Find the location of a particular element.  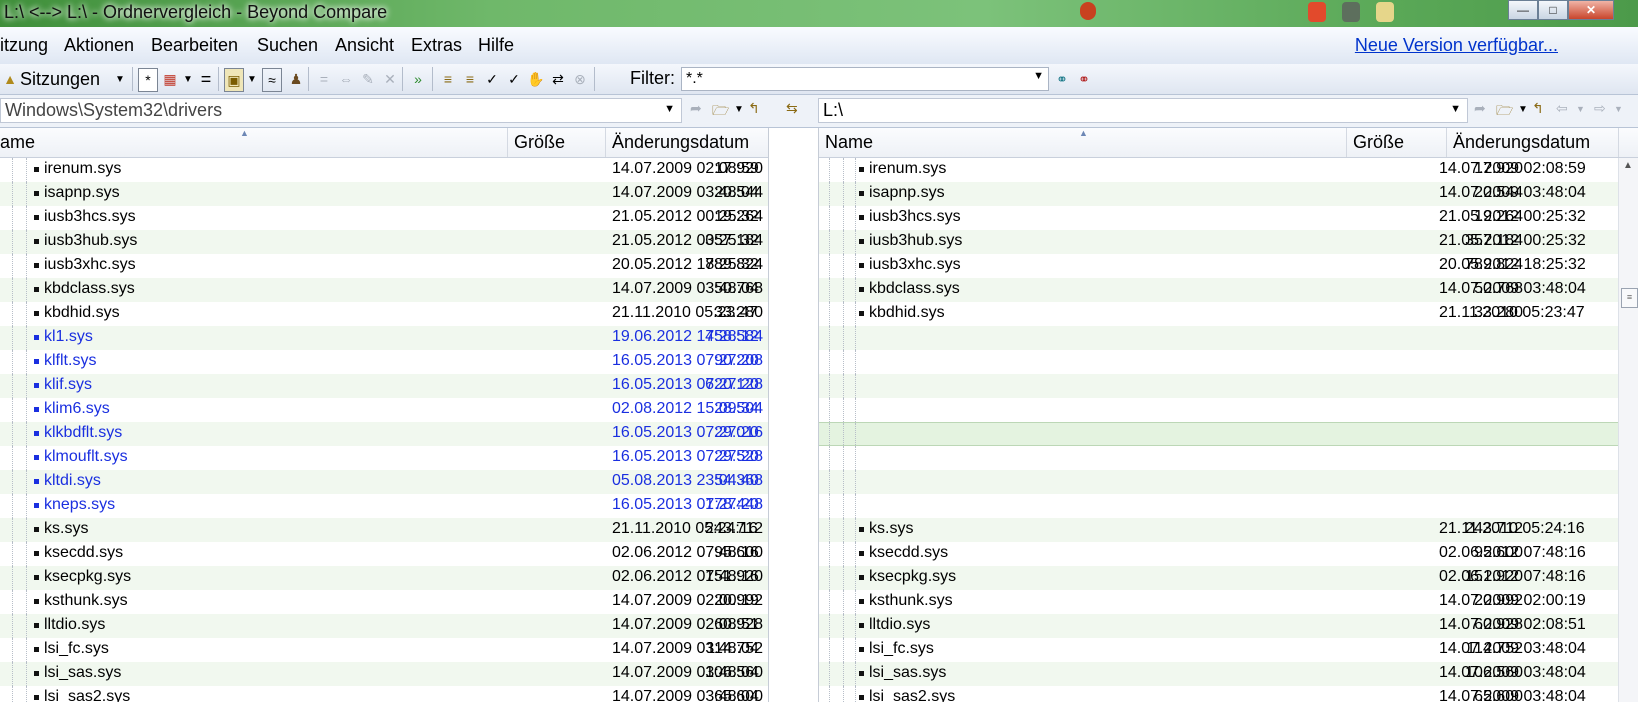

minimize-icon: — is located at coordinates (1523, 10).